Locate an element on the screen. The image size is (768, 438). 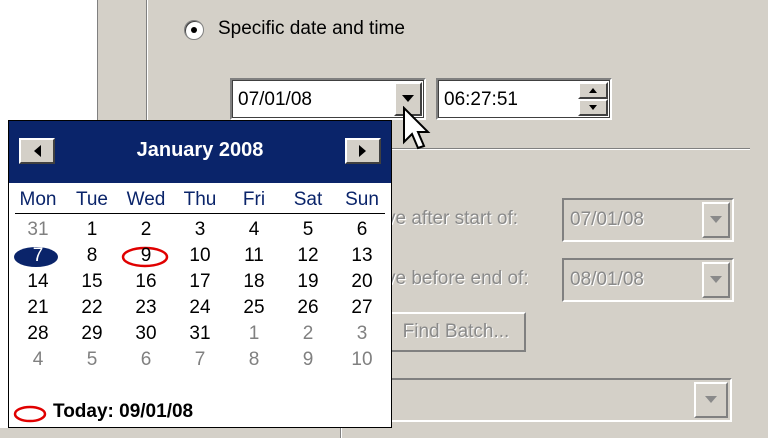
calendar-day-number: 24 is located at coordinates (200, 307).